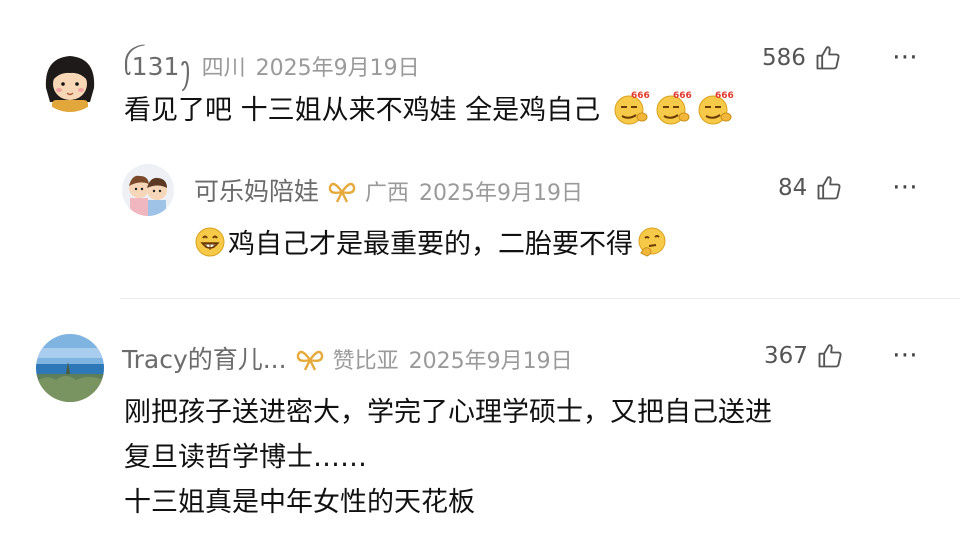 This screenshot has height=552, width=960. I want to click on comment-text-line: 十三姐真是中年女性的天花板, so click(299, 502).